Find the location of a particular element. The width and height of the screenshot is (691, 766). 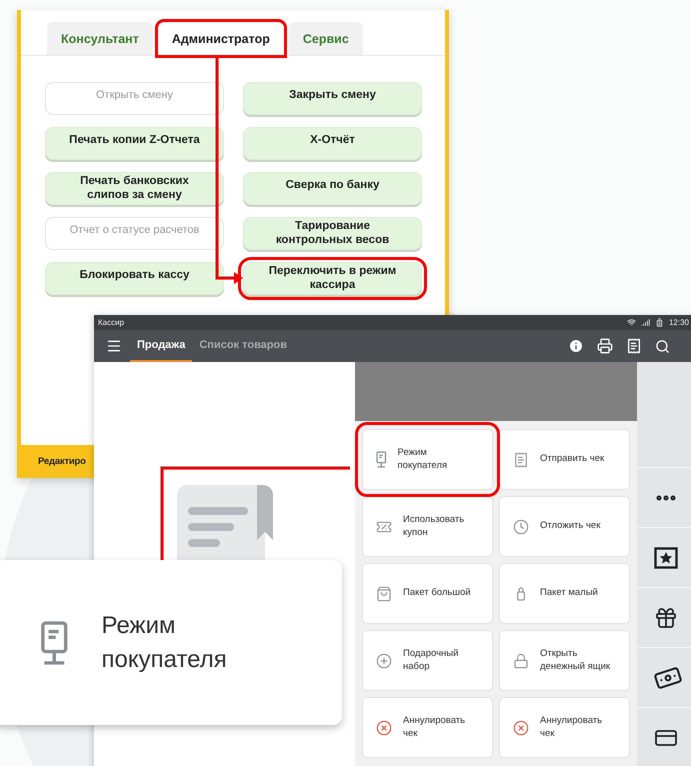

tab: Консультант is located at coordinates (100, 38).